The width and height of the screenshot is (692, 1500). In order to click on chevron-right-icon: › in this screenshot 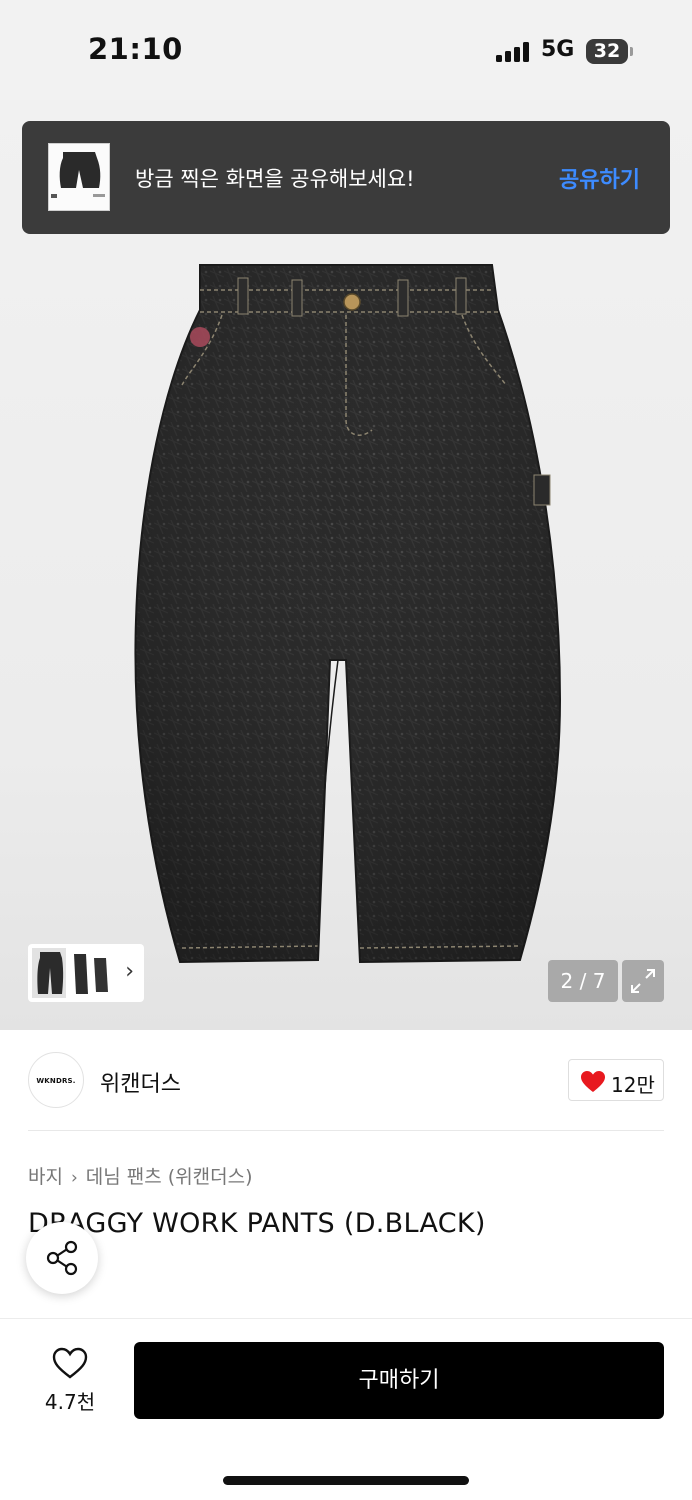, I will do `click(129, 971)`.